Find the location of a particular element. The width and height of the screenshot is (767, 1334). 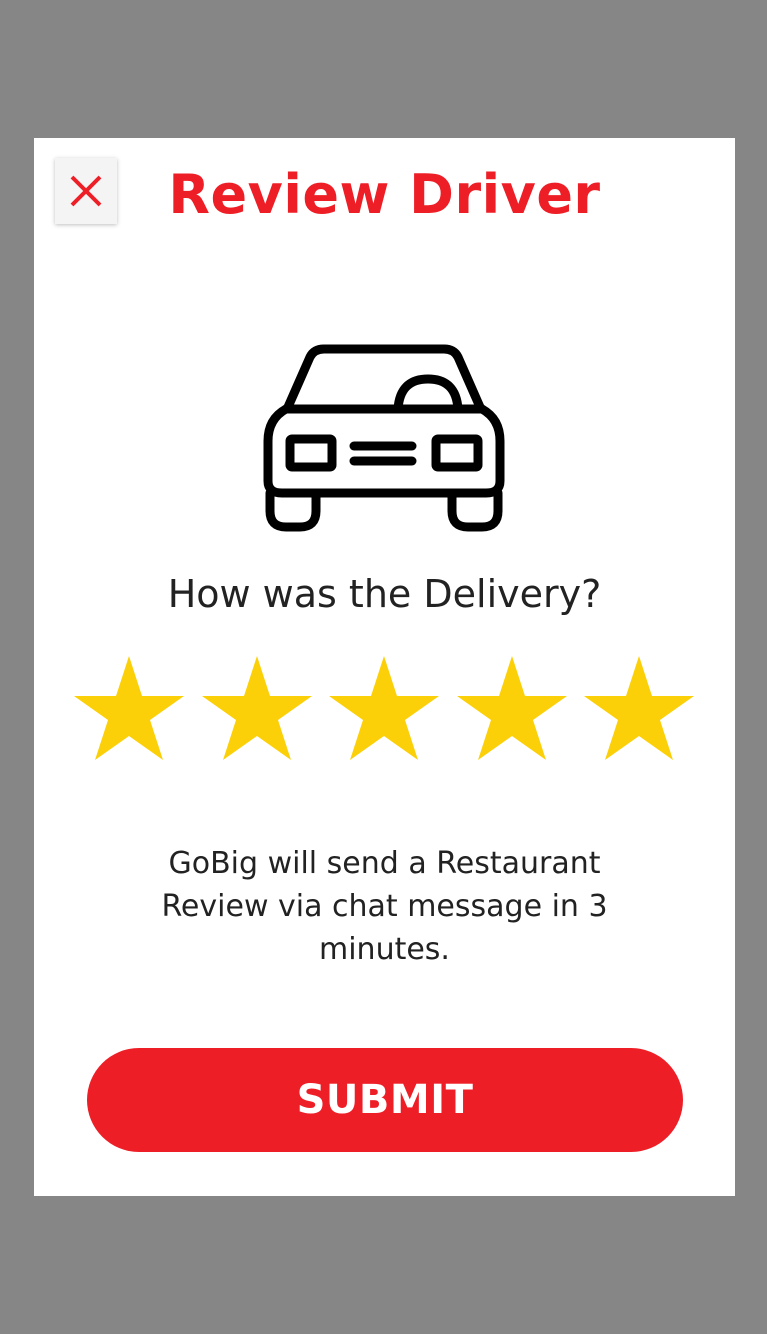

submit-button: SUBMIT is located at coordinates (385, 1100).